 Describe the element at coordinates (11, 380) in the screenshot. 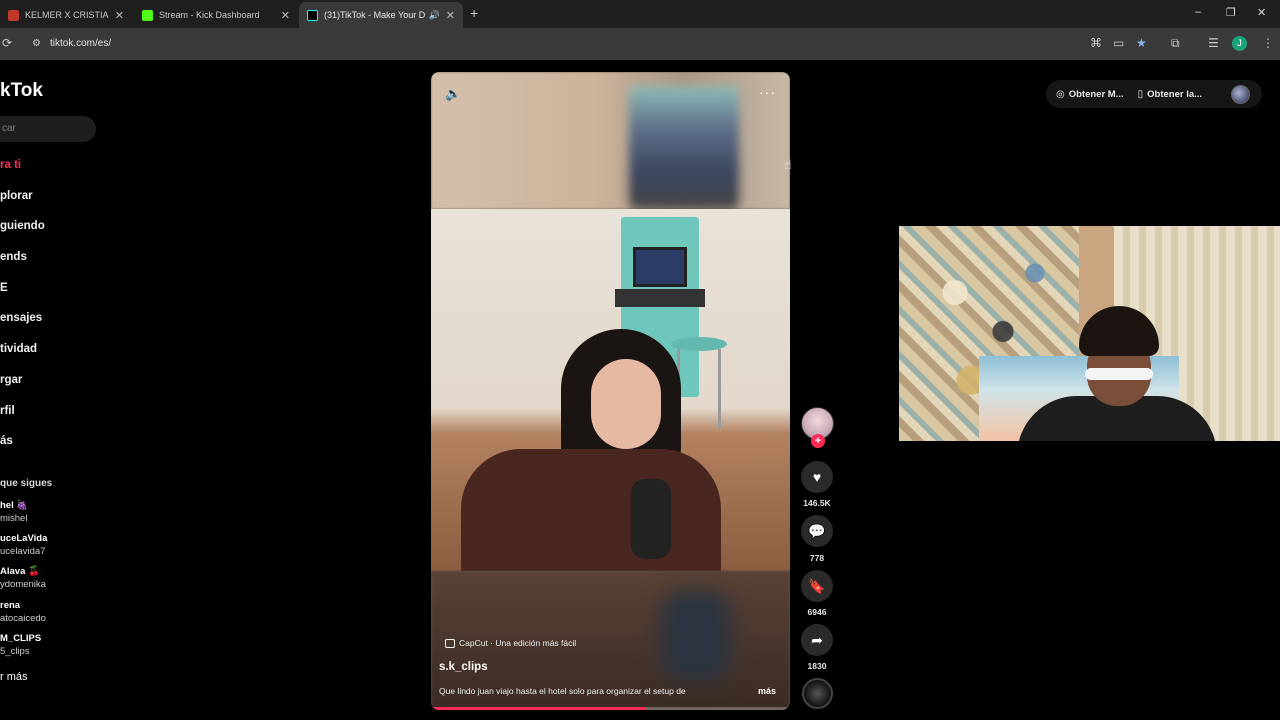

I see `nav-upload: rgar` at that location.